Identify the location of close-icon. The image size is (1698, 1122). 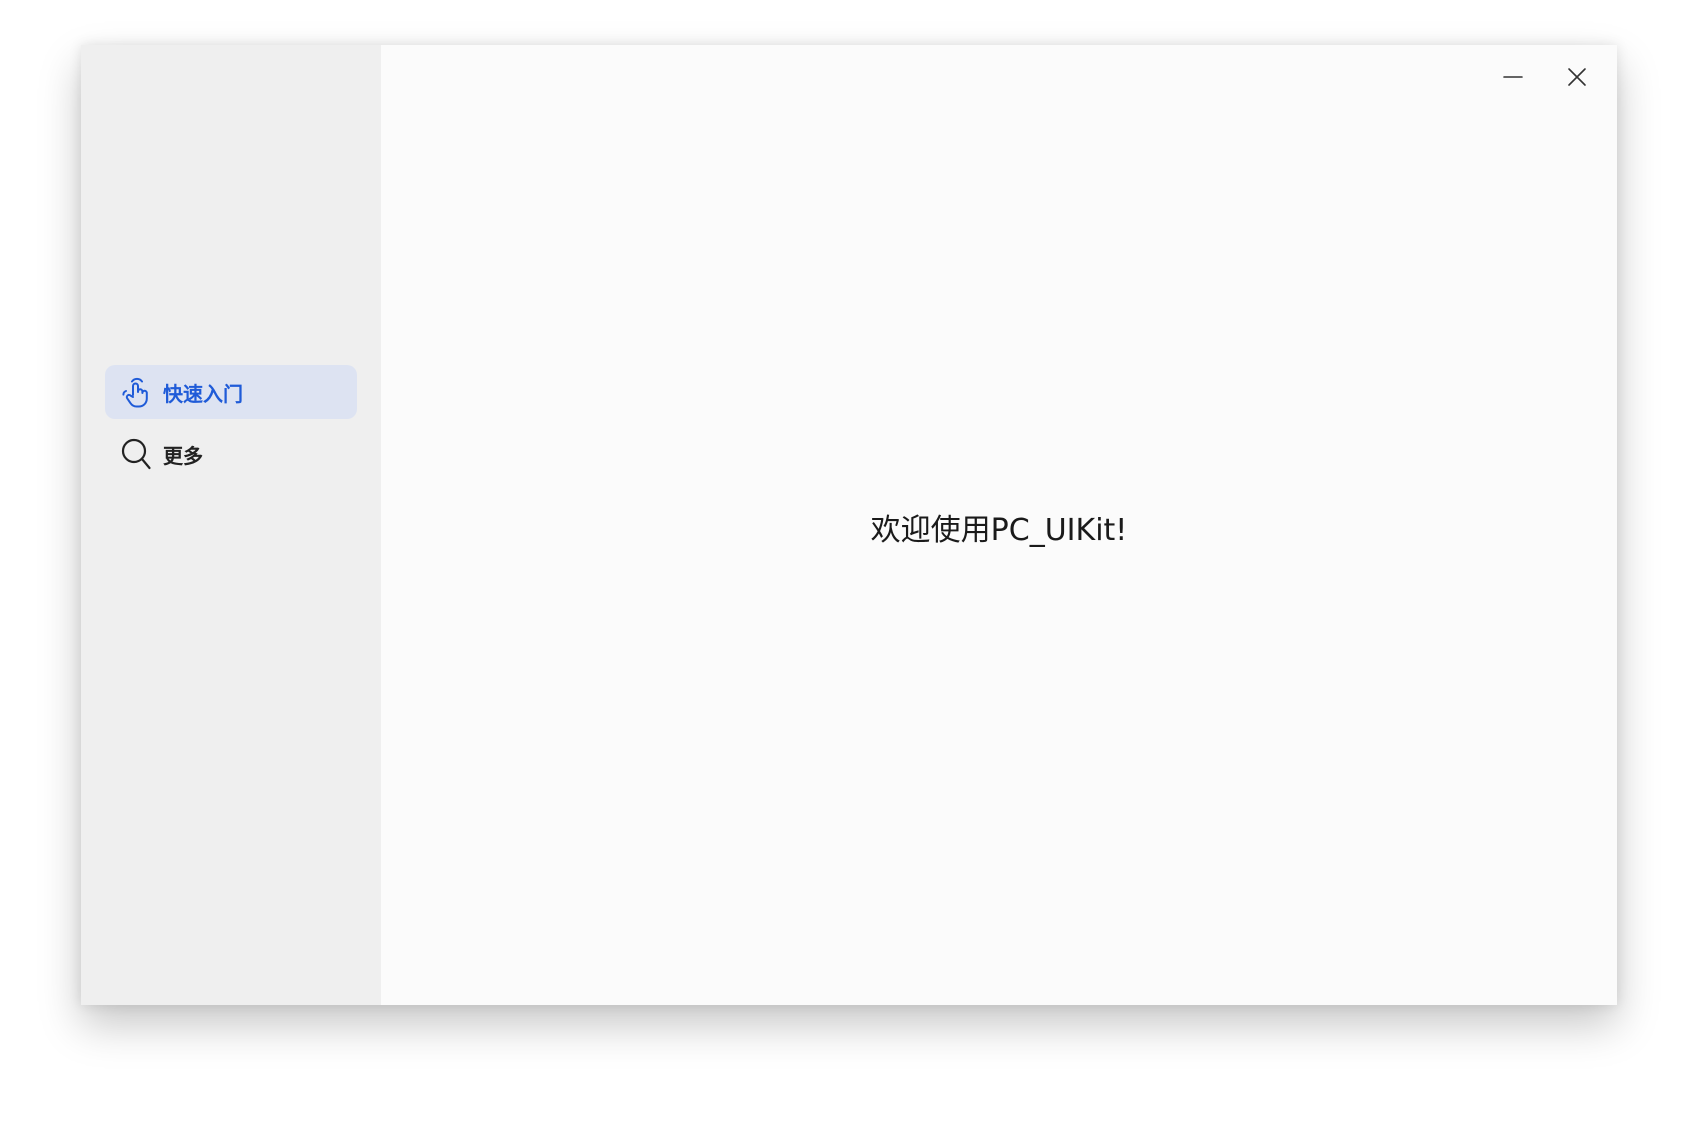
(1577, 79).